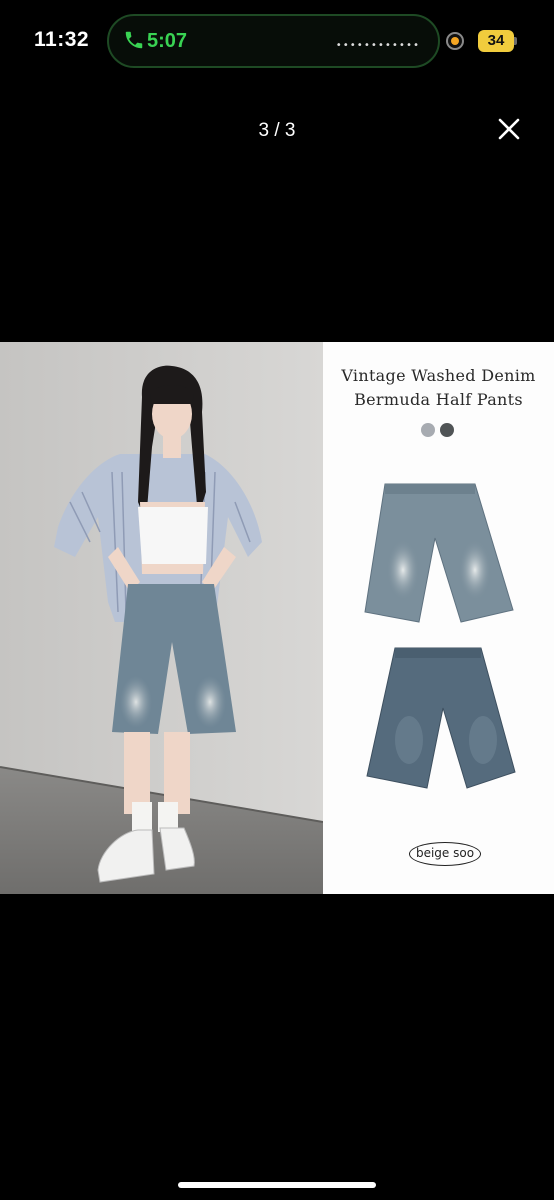  I want to click on close-icon, so click(509, 129).